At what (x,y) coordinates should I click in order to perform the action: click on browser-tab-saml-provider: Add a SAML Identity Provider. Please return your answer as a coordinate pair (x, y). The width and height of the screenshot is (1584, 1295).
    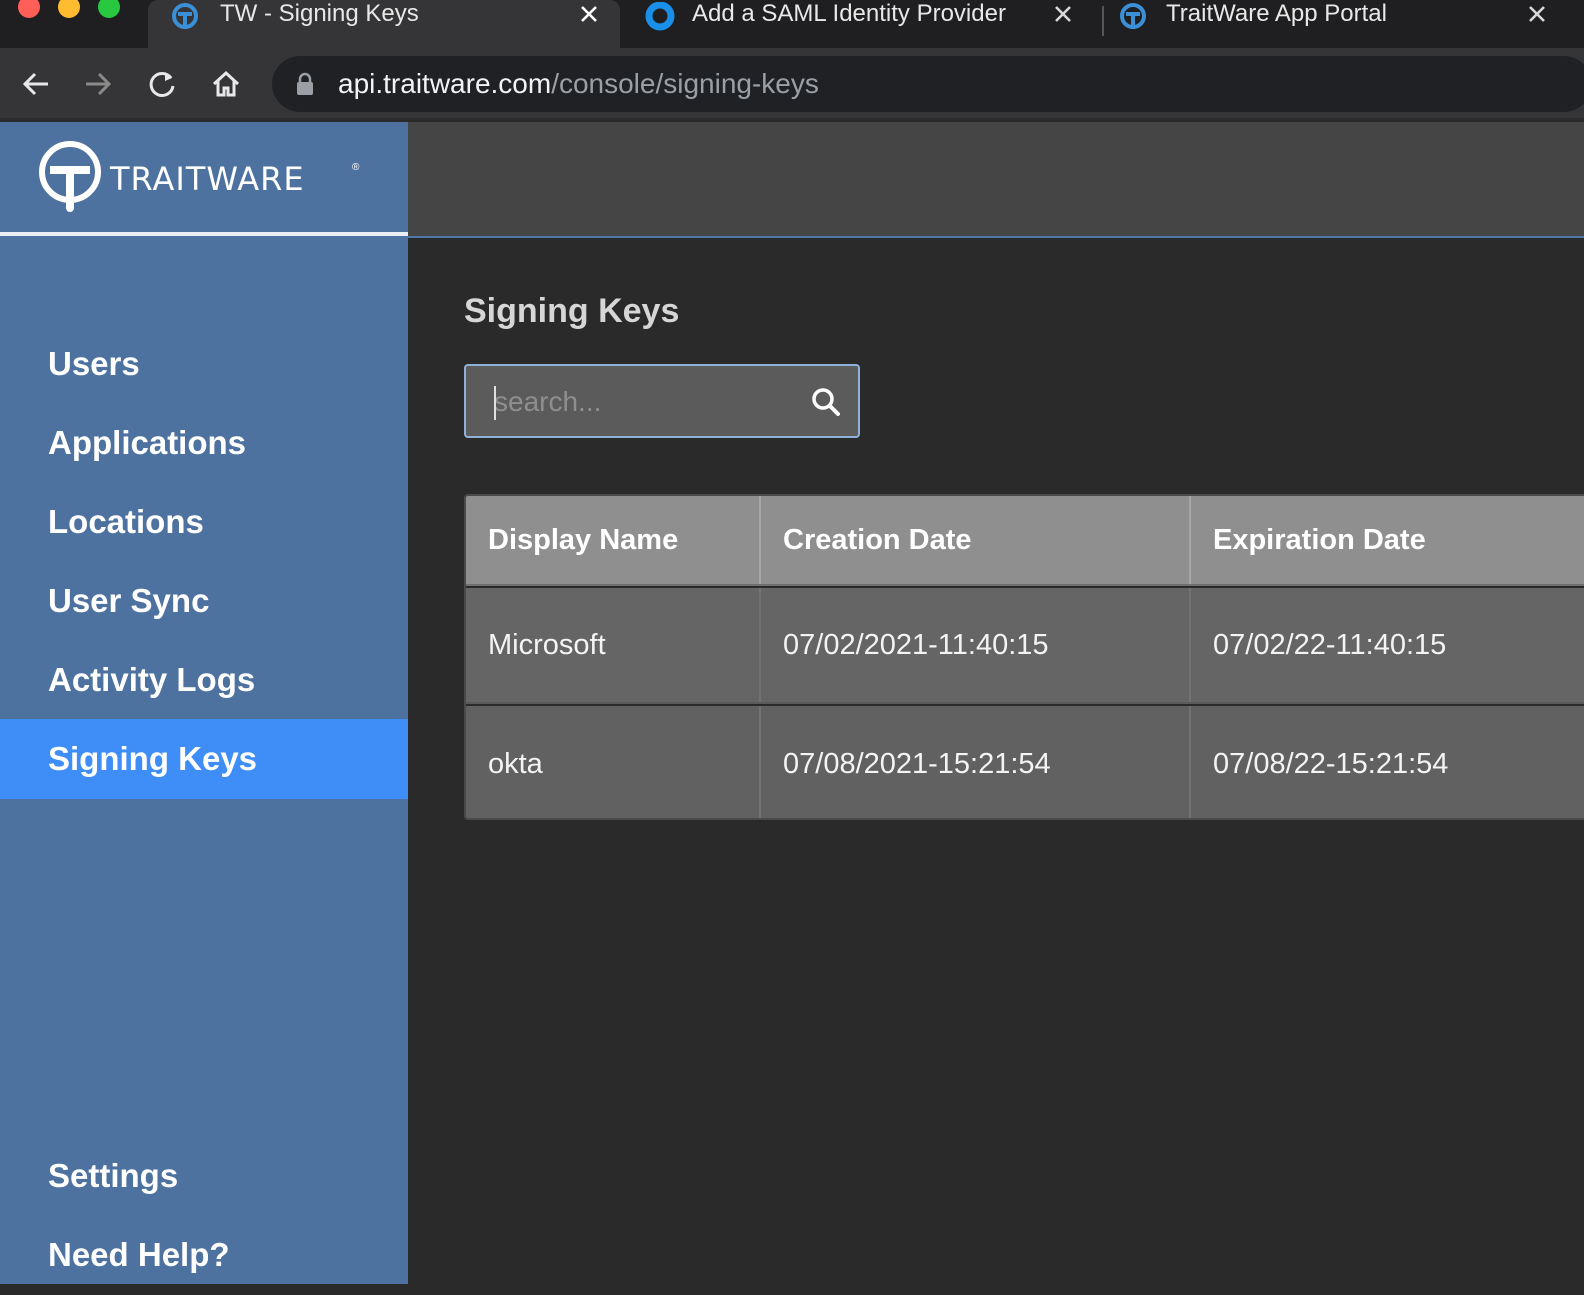
    Looking at the image, I should click on (865, 24).